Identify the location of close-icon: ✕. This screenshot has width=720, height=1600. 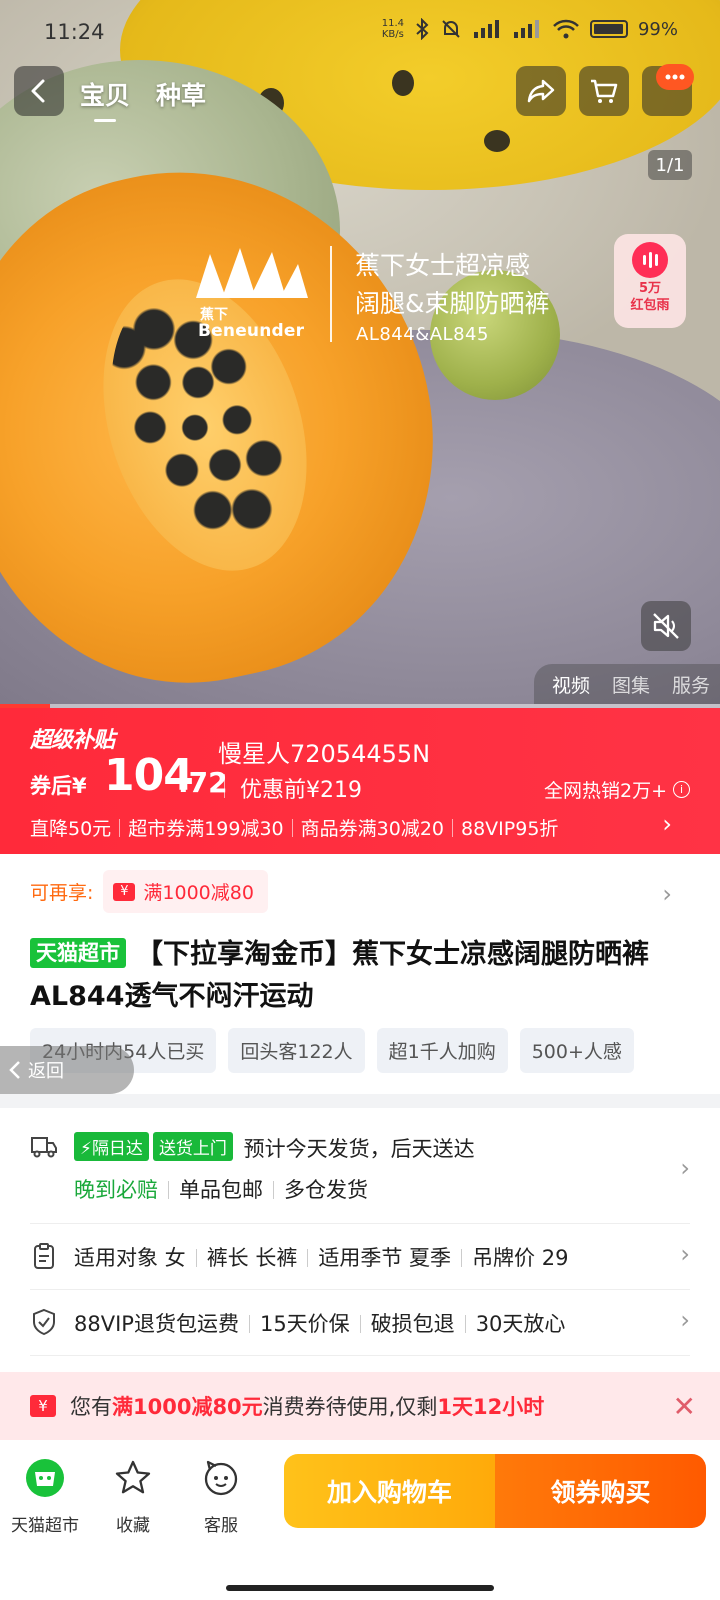
(684, 1406).